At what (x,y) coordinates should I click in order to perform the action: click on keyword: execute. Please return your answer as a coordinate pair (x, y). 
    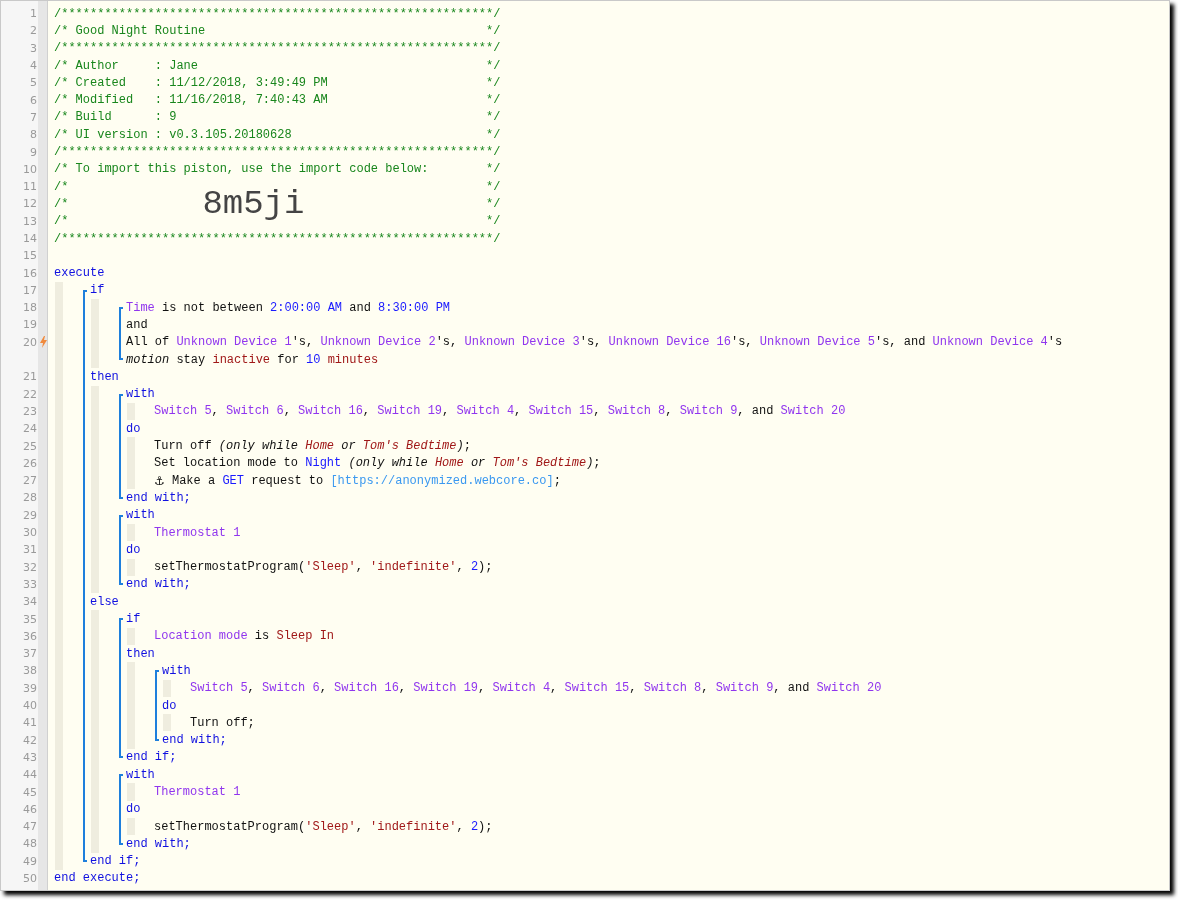
    Looking at the image, I should click on (79, 273).